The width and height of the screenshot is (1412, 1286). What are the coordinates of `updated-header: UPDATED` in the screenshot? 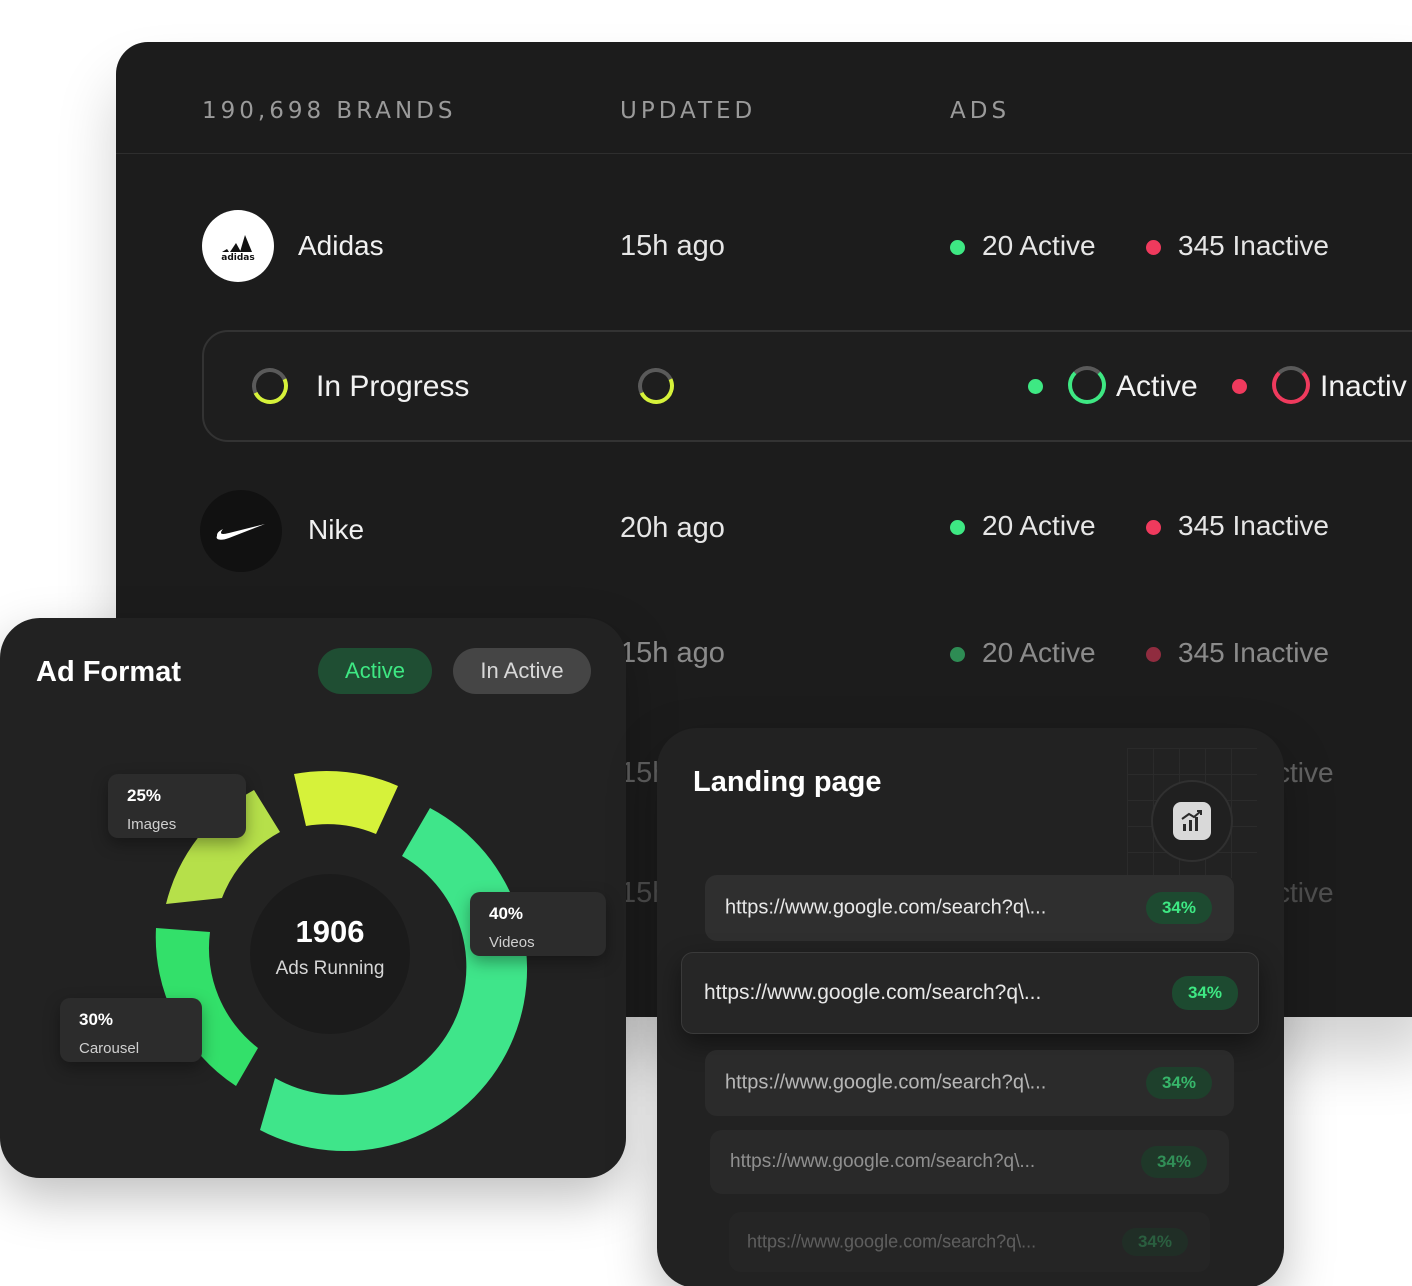 It's located at (688, 111).